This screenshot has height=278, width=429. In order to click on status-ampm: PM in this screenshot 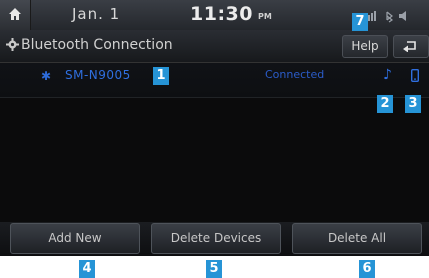, I will do `click(265, 16)`.